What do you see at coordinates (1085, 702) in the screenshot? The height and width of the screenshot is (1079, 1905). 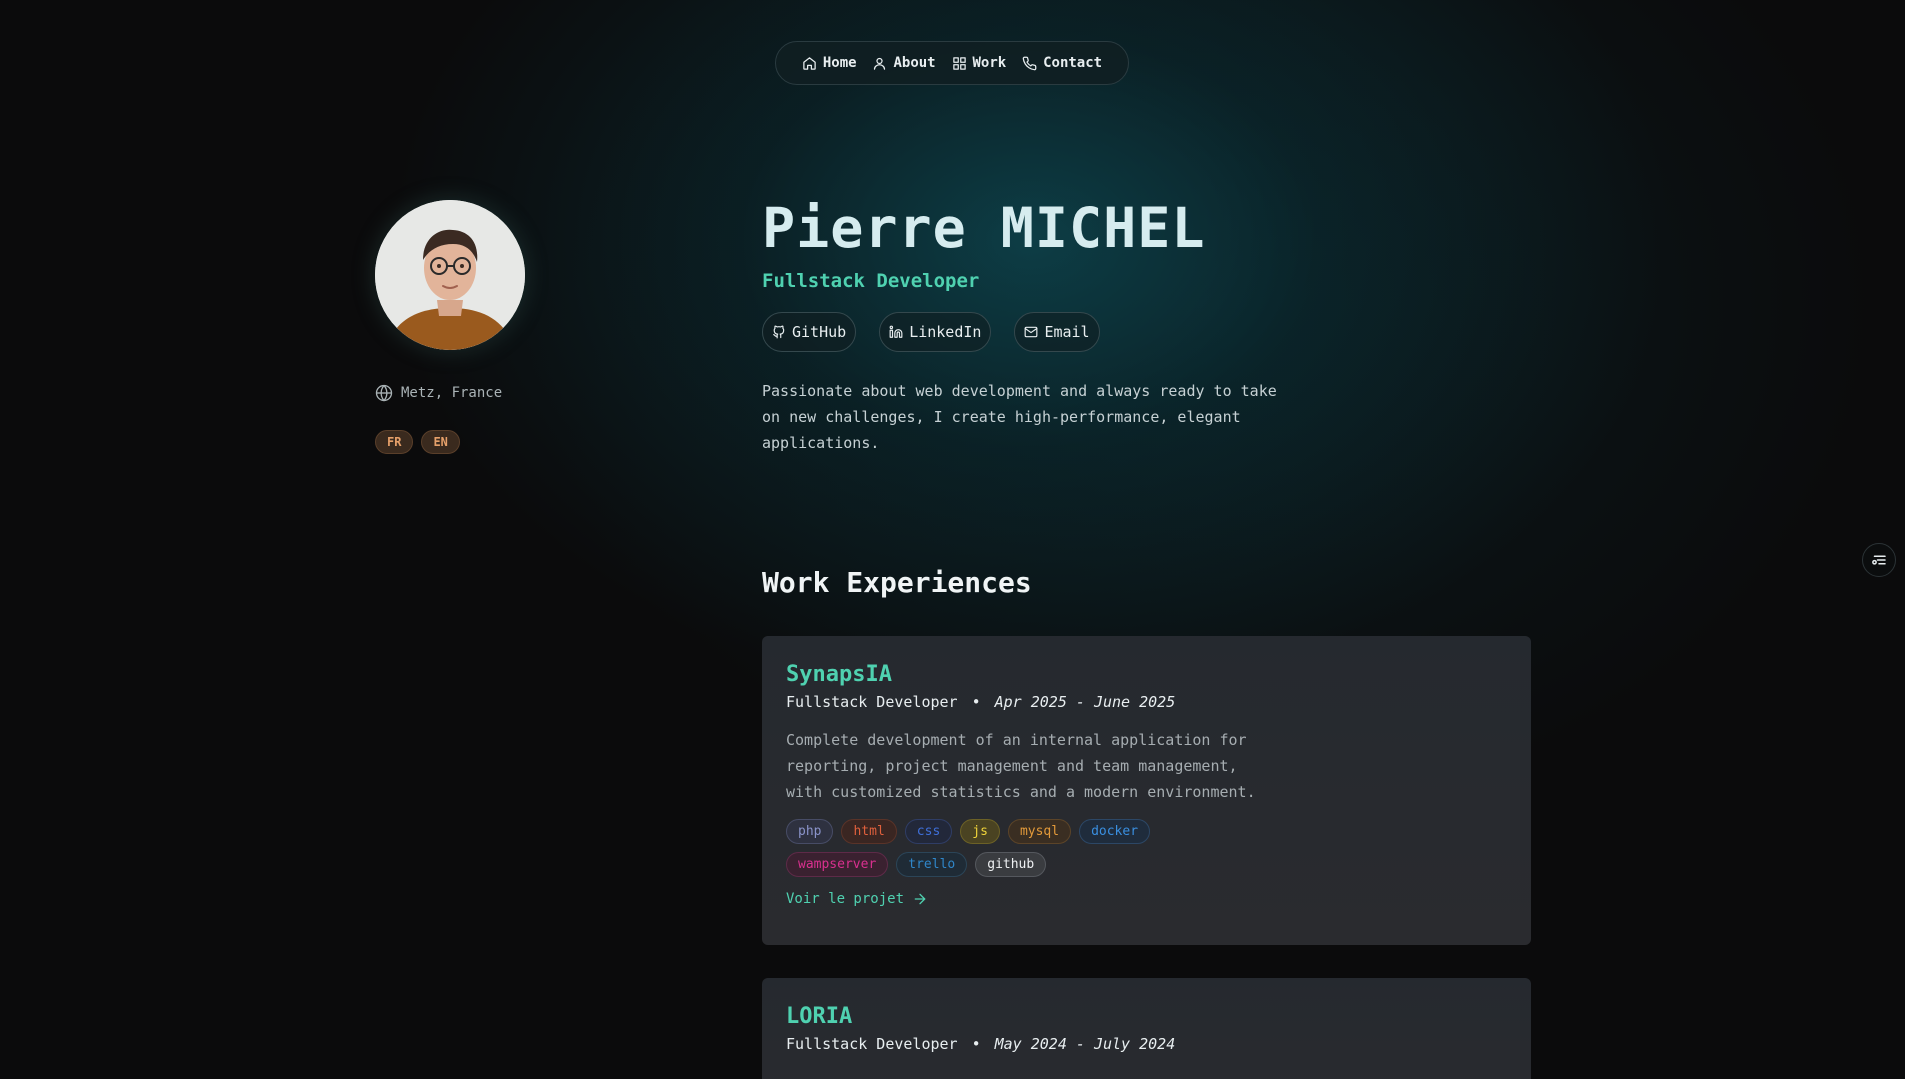 I see `experience-dates: Apr 2025 - June 2025` at bounding box center [1085, 702].